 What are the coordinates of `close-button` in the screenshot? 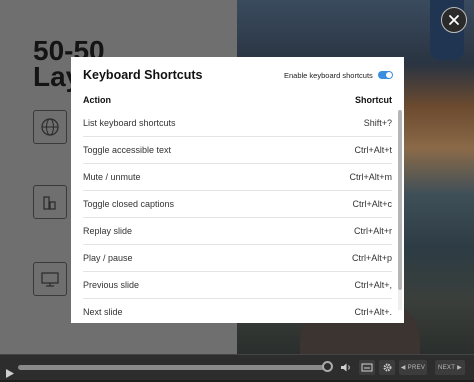 It's located at (454, 20).